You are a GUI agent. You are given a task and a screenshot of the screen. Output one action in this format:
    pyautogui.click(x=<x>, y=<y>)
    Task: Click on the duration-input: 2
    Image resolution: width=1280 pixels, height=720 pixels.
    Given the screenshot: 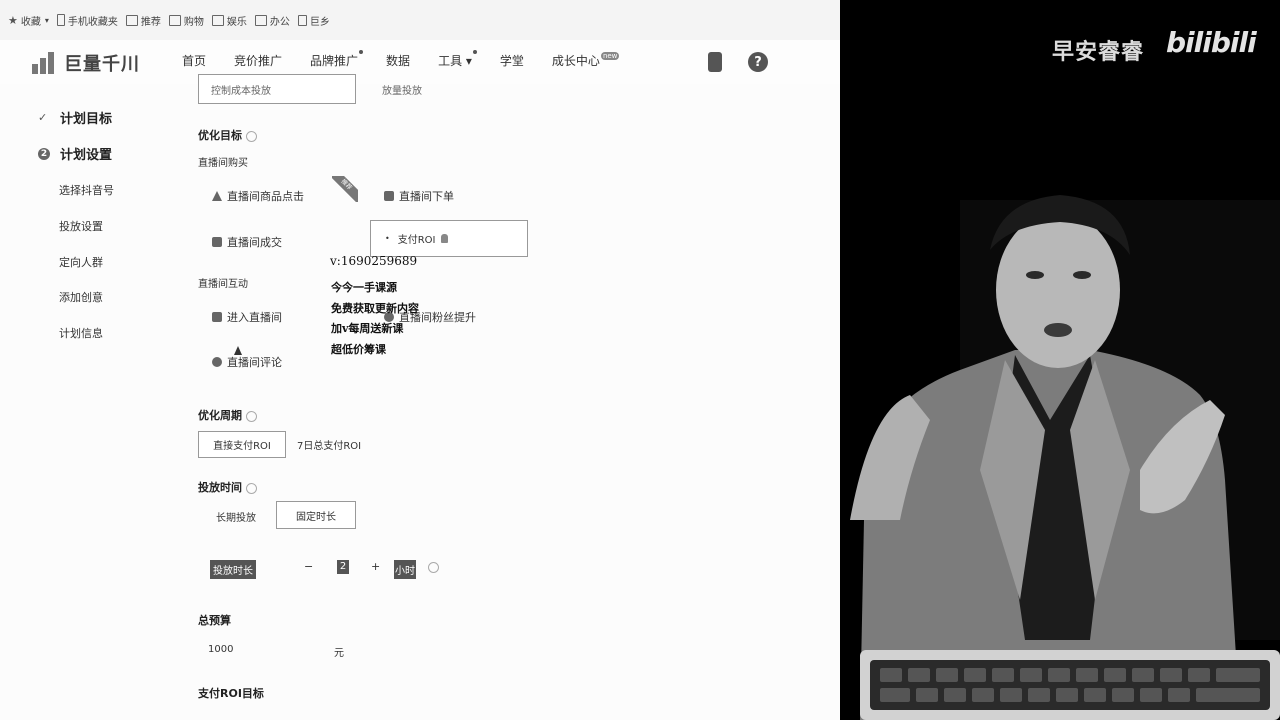 What is the action you would take?
    pyautogui.click(x=343, y=567)
    